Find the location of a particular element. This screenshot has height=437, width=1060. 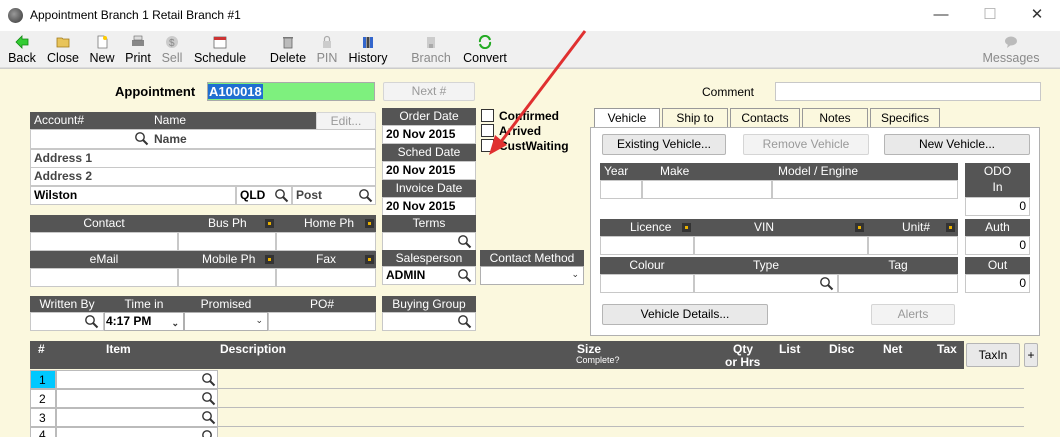

unit-lookup-icon is located at coordinates (950, 227).